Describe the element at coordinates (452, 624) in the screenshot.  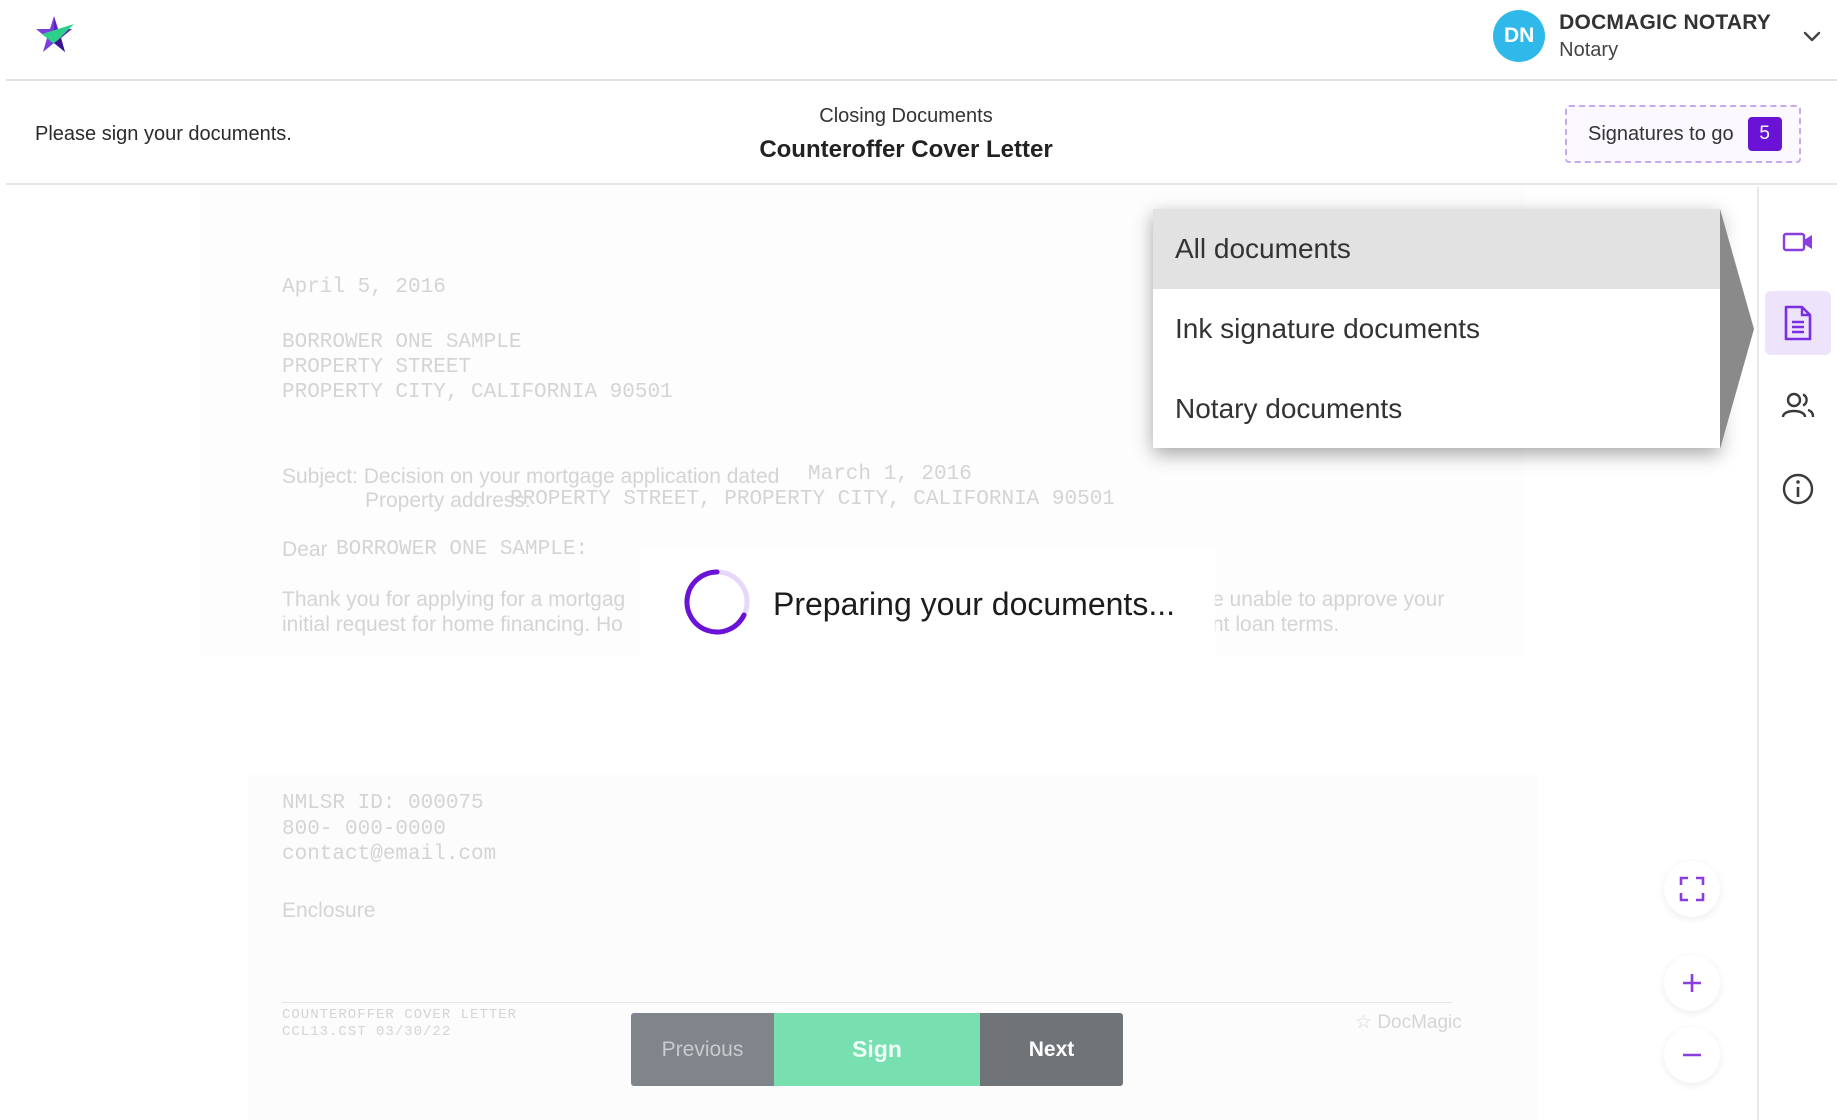
I see `body-text-left-2: initial request for home financing. Ho` at that location.